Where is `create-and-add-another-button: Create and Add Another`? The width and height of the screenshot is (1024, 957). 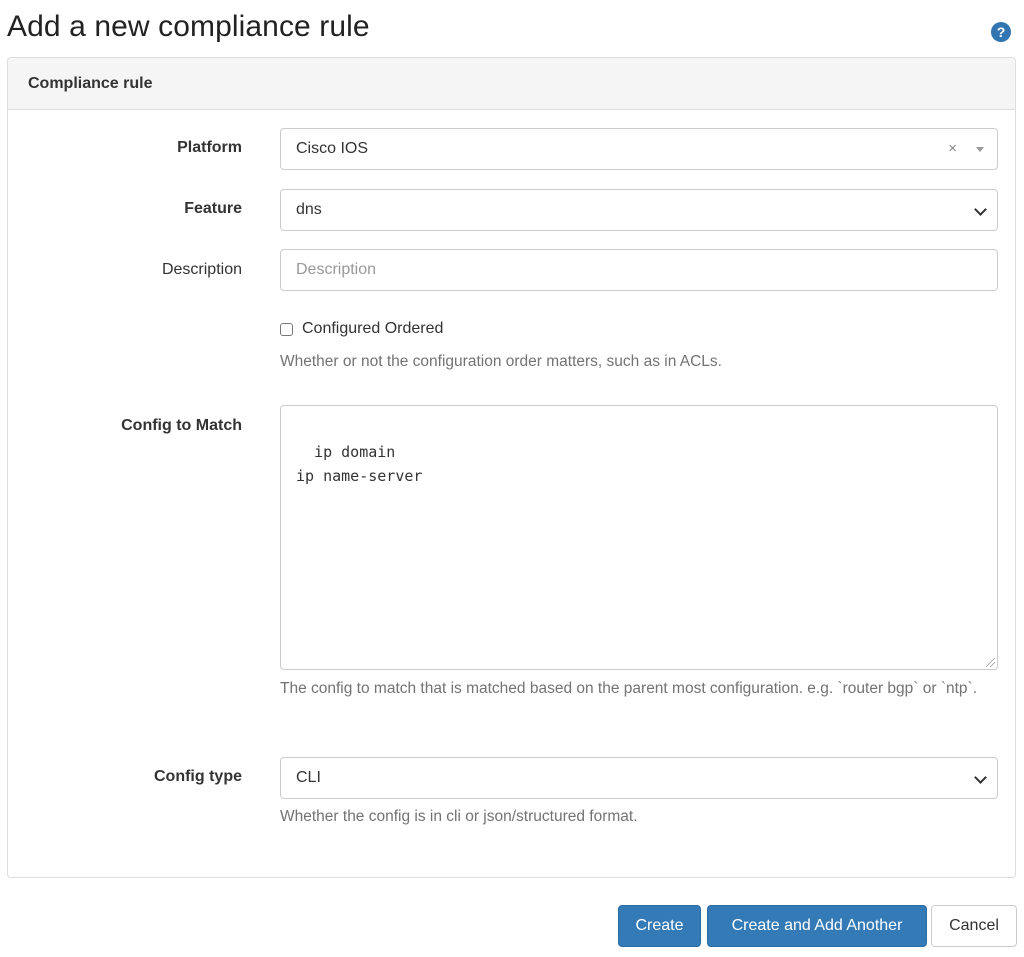
create-and-add-another-button: Create and Add Another is located at coordinates (817, 926).